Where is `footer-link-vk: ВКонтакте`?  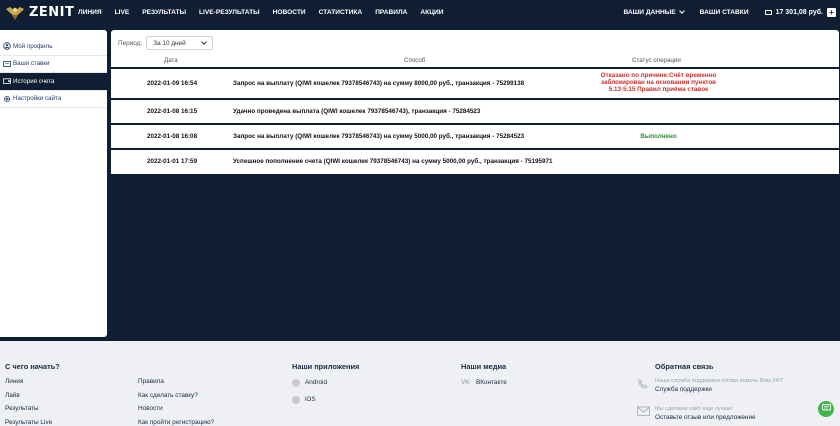
footer-link-vk: ВКонтакте is located at coordinates (491, 382).